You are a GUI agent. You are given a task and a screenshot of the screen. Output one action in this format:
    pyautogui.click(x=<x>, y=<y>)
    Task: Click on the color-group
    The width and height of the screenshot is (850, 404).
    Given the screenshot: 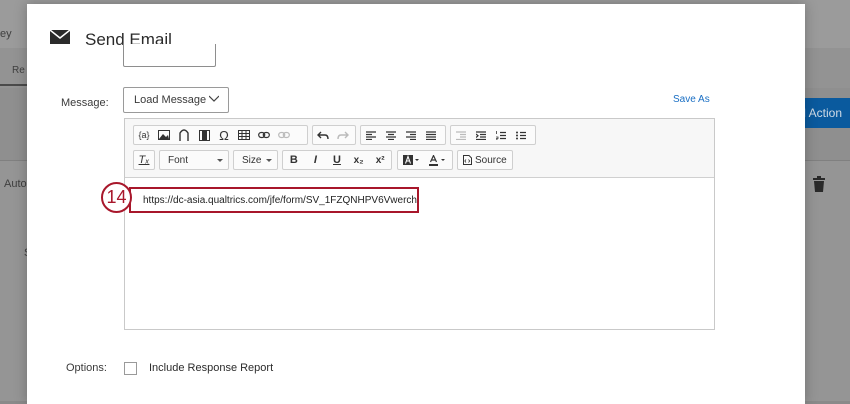 What is the action you would take?
    pyautogui.click(x=425, y=160)
    